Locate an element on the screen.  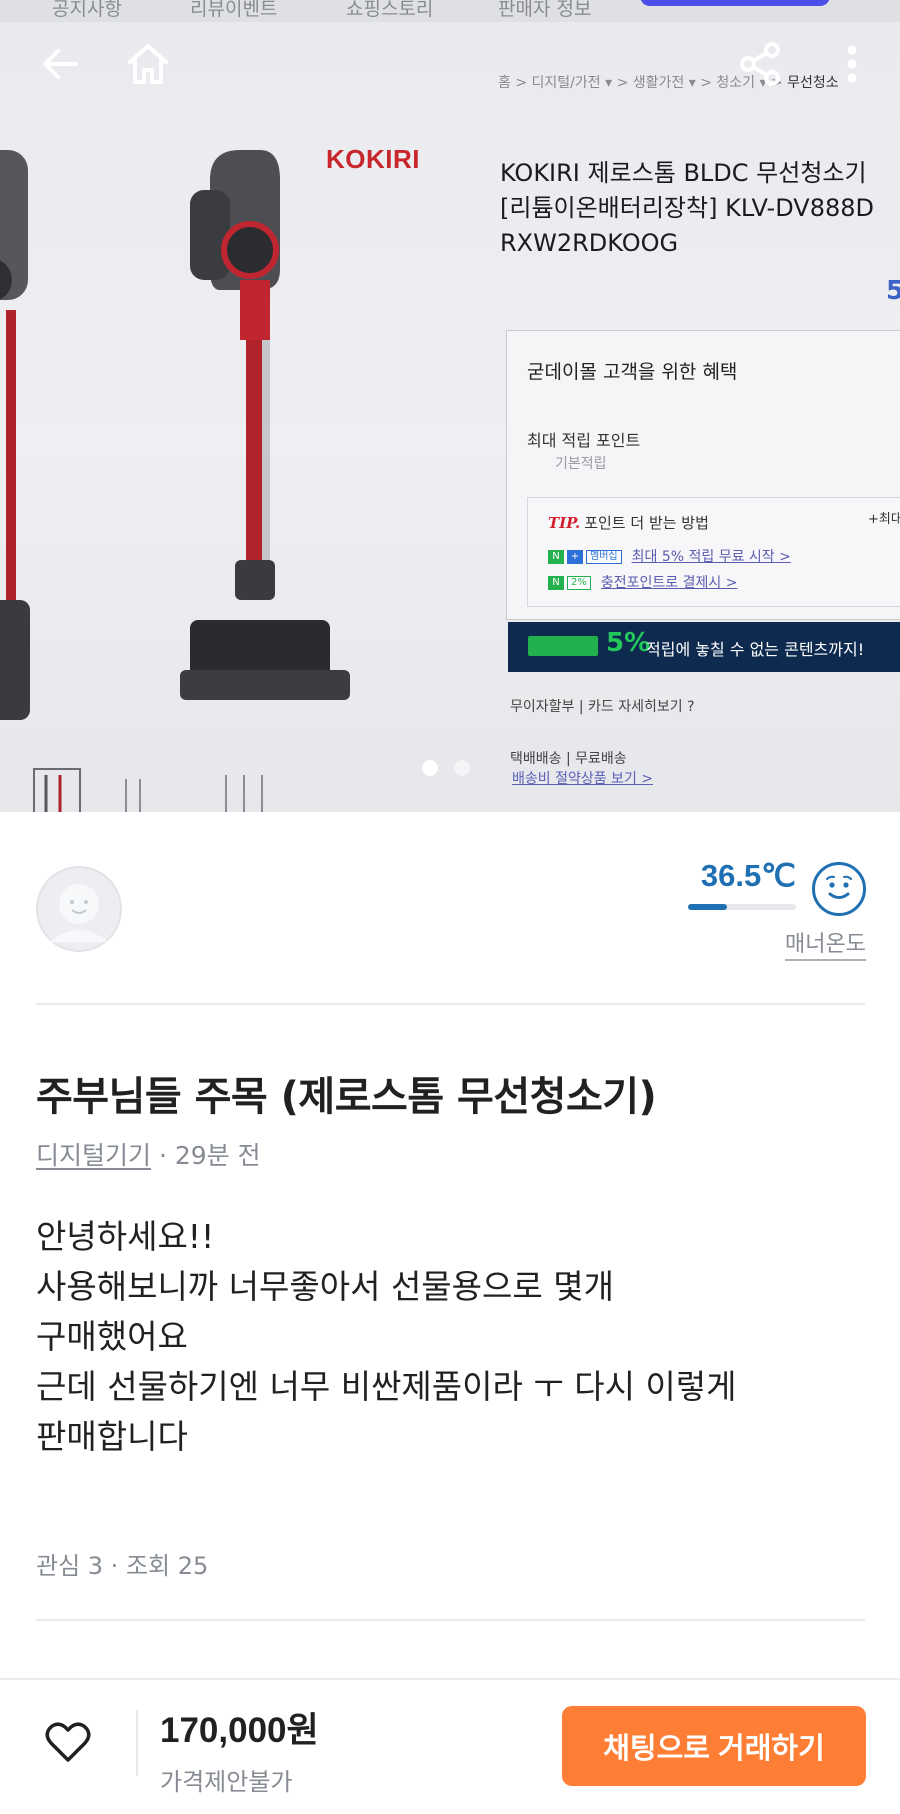
membership-badge-icon is located at coordinates (563, 646).